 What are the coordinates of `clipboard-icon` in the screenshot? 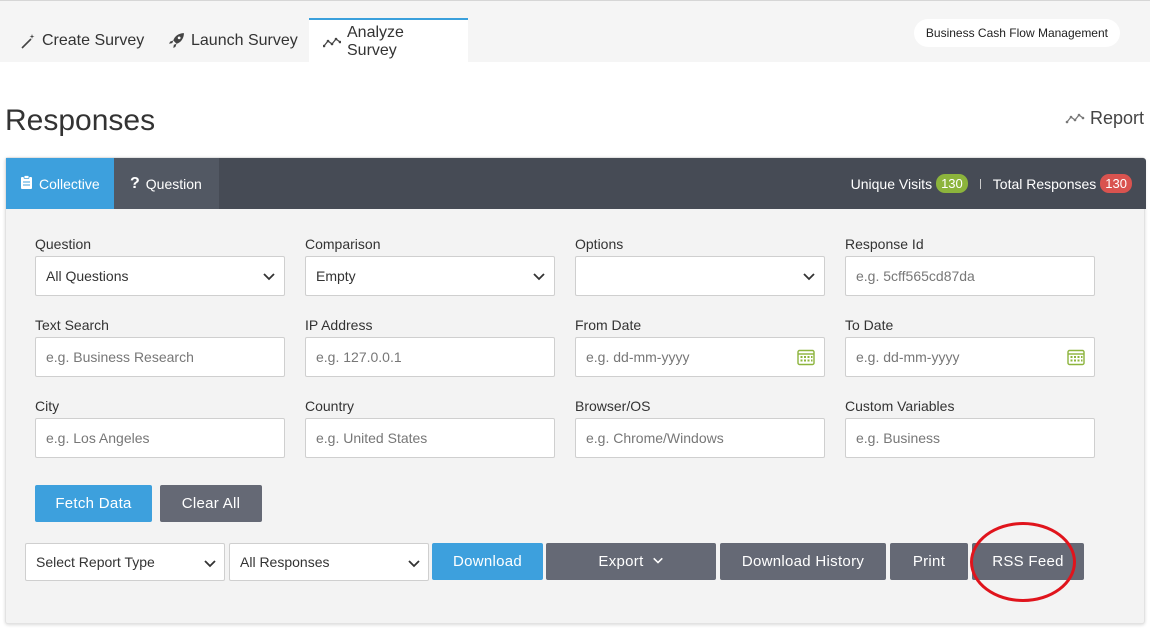 It's located at (26, 183).